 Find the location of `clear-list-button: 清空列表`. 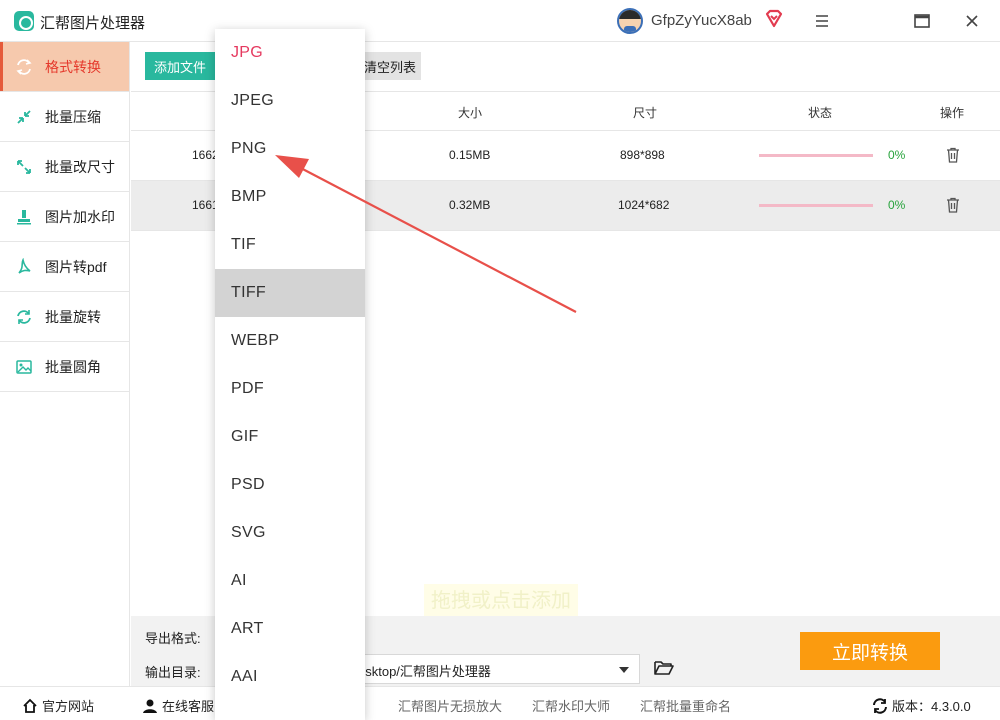

clear-list-button: 清空列表 is located at coordinates (390, 66).